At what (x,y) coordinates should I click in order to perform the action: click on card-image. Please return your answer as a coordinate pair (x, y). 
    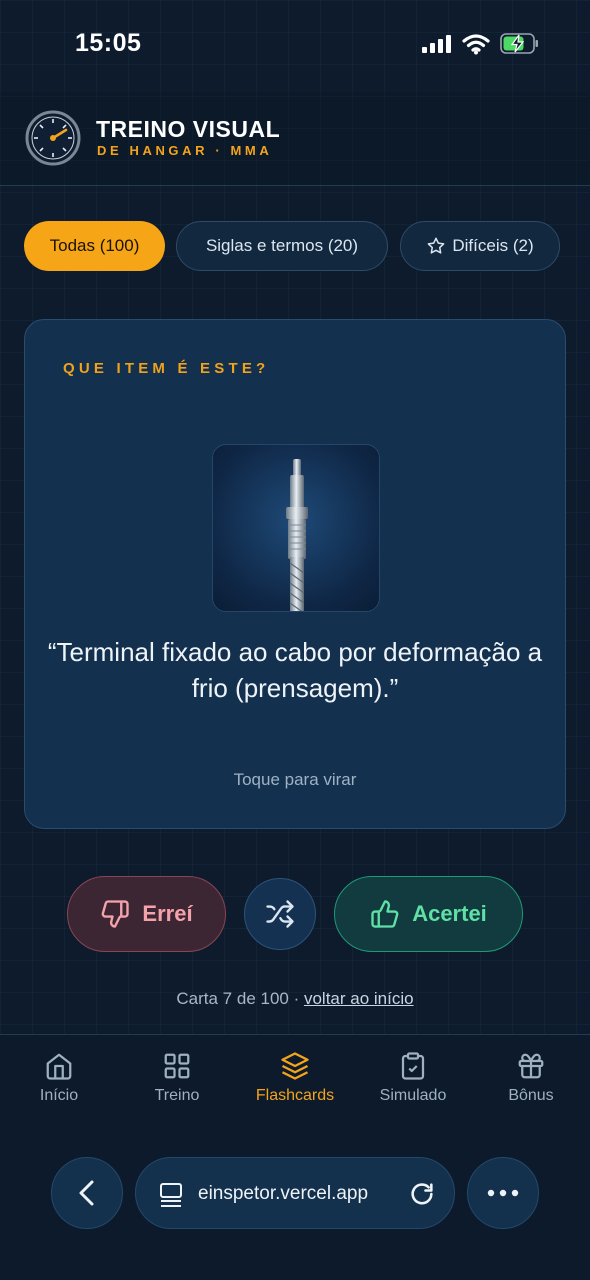
    Looking at the image, I should click on (296, 528).